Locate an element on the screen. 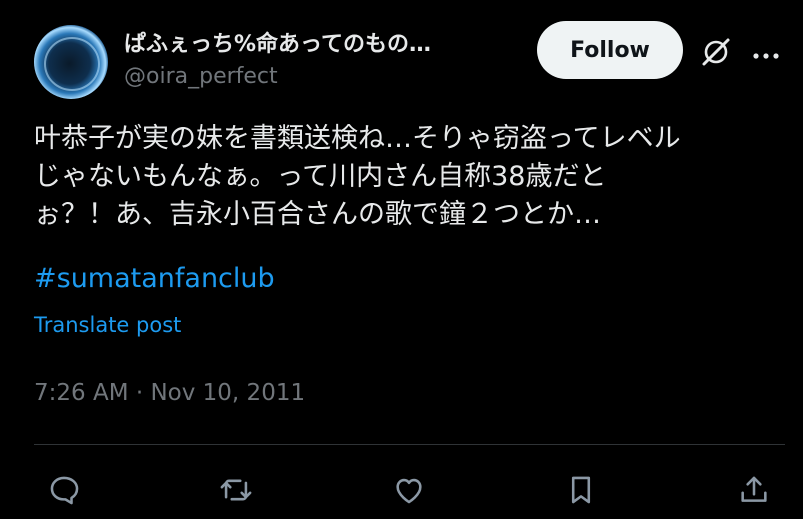 Image resolution: width=803 pixels, height=519 pixels. retweet-icon is located at coordinates (236, 490).